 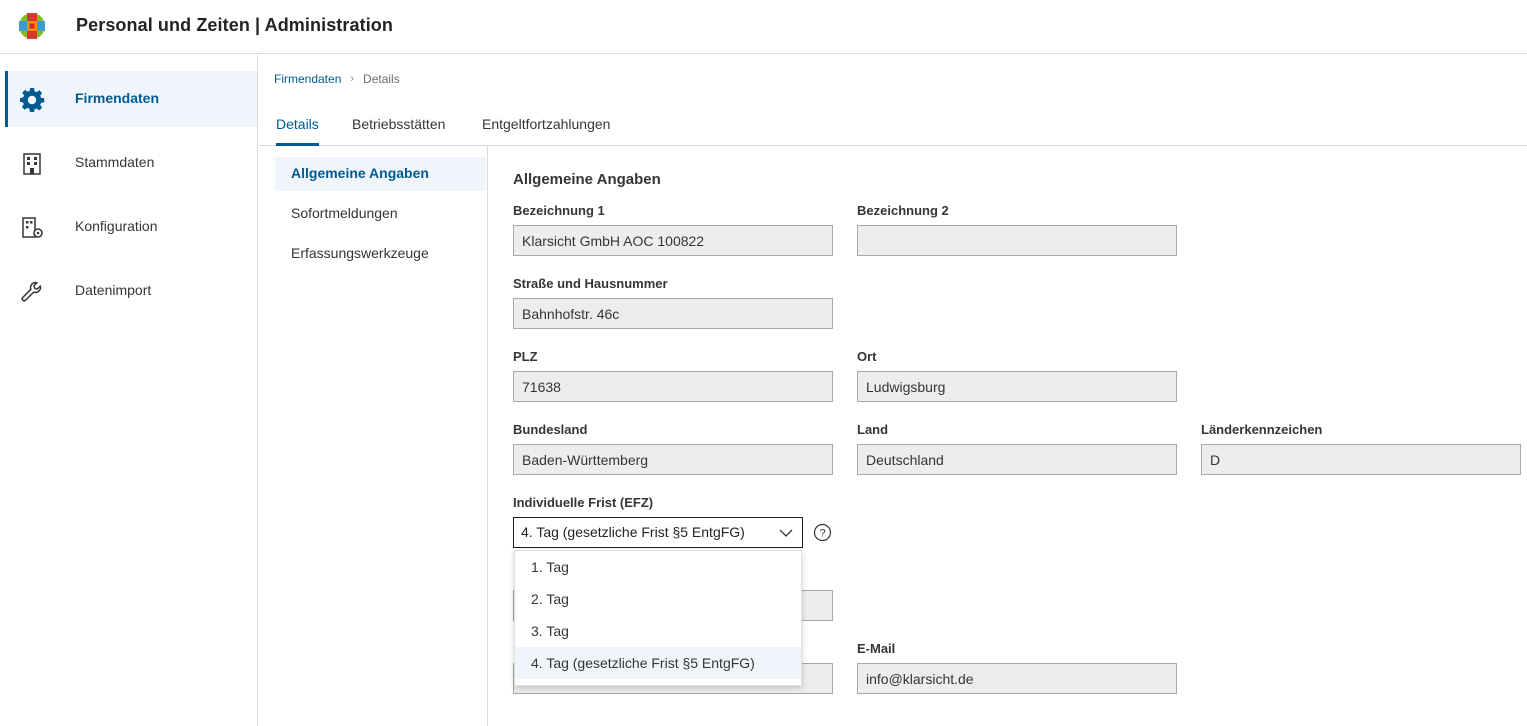 I want to click on strasse-field: Bahnhofstr. 46c, so click(x=673, y=313).